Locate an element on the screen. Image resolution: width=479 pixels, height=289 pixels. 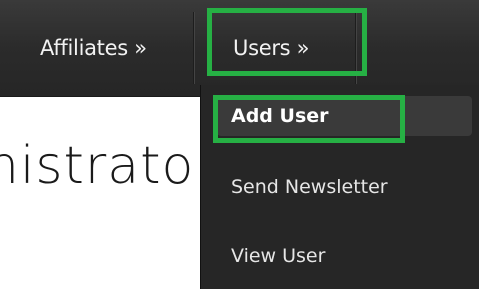
menu-item-view-user: View User is located at coordinates (278, 256).